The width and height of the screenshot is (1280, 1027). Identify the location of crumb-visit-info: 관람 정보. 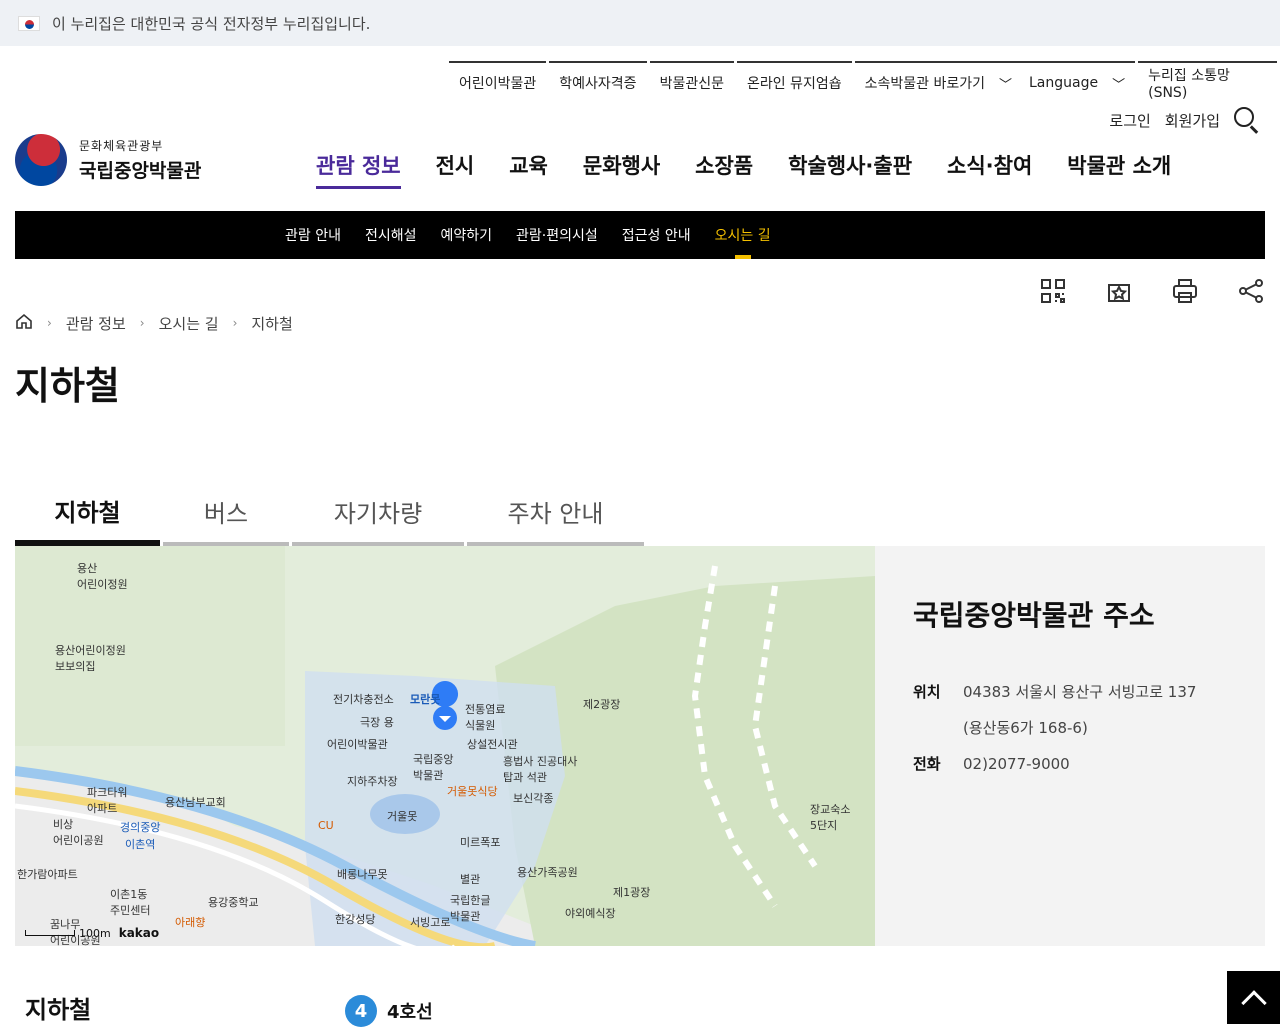
(96, 323).